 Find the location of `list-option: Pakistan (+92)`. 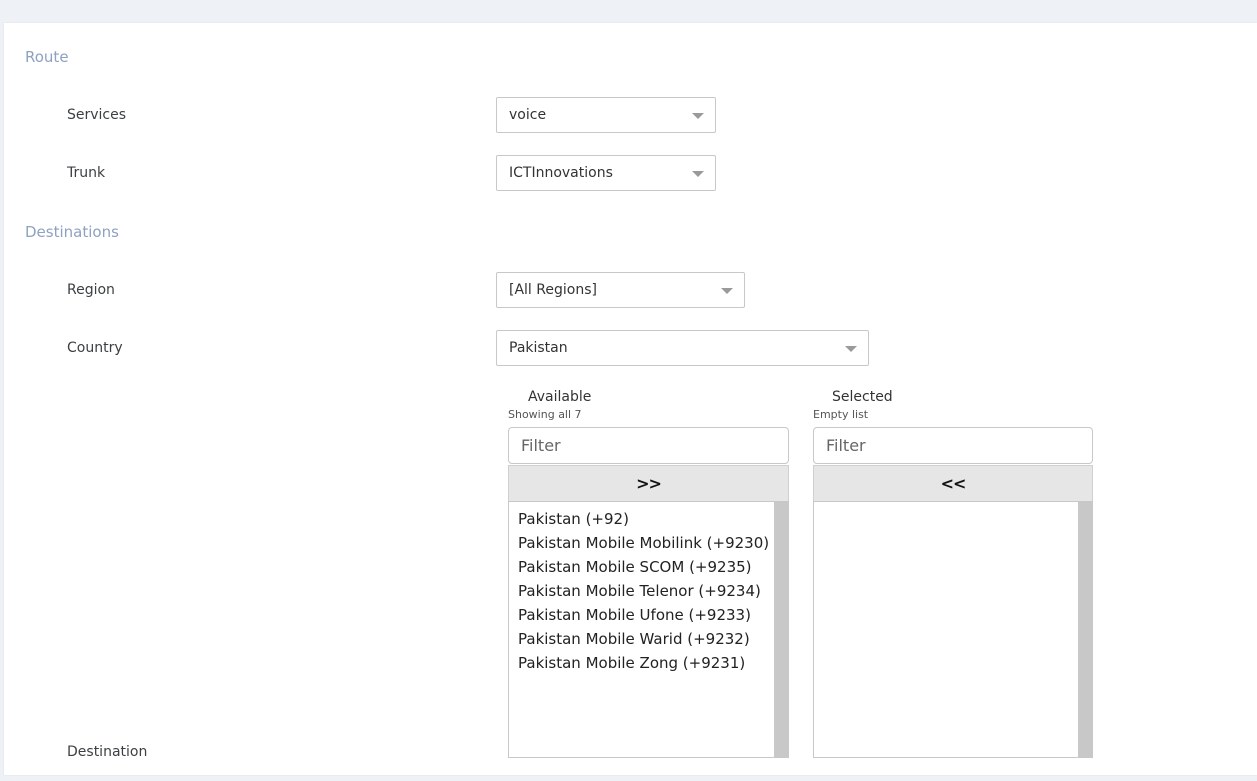

list-option: Pakistan (+92) is located at coordinates (648, 519).